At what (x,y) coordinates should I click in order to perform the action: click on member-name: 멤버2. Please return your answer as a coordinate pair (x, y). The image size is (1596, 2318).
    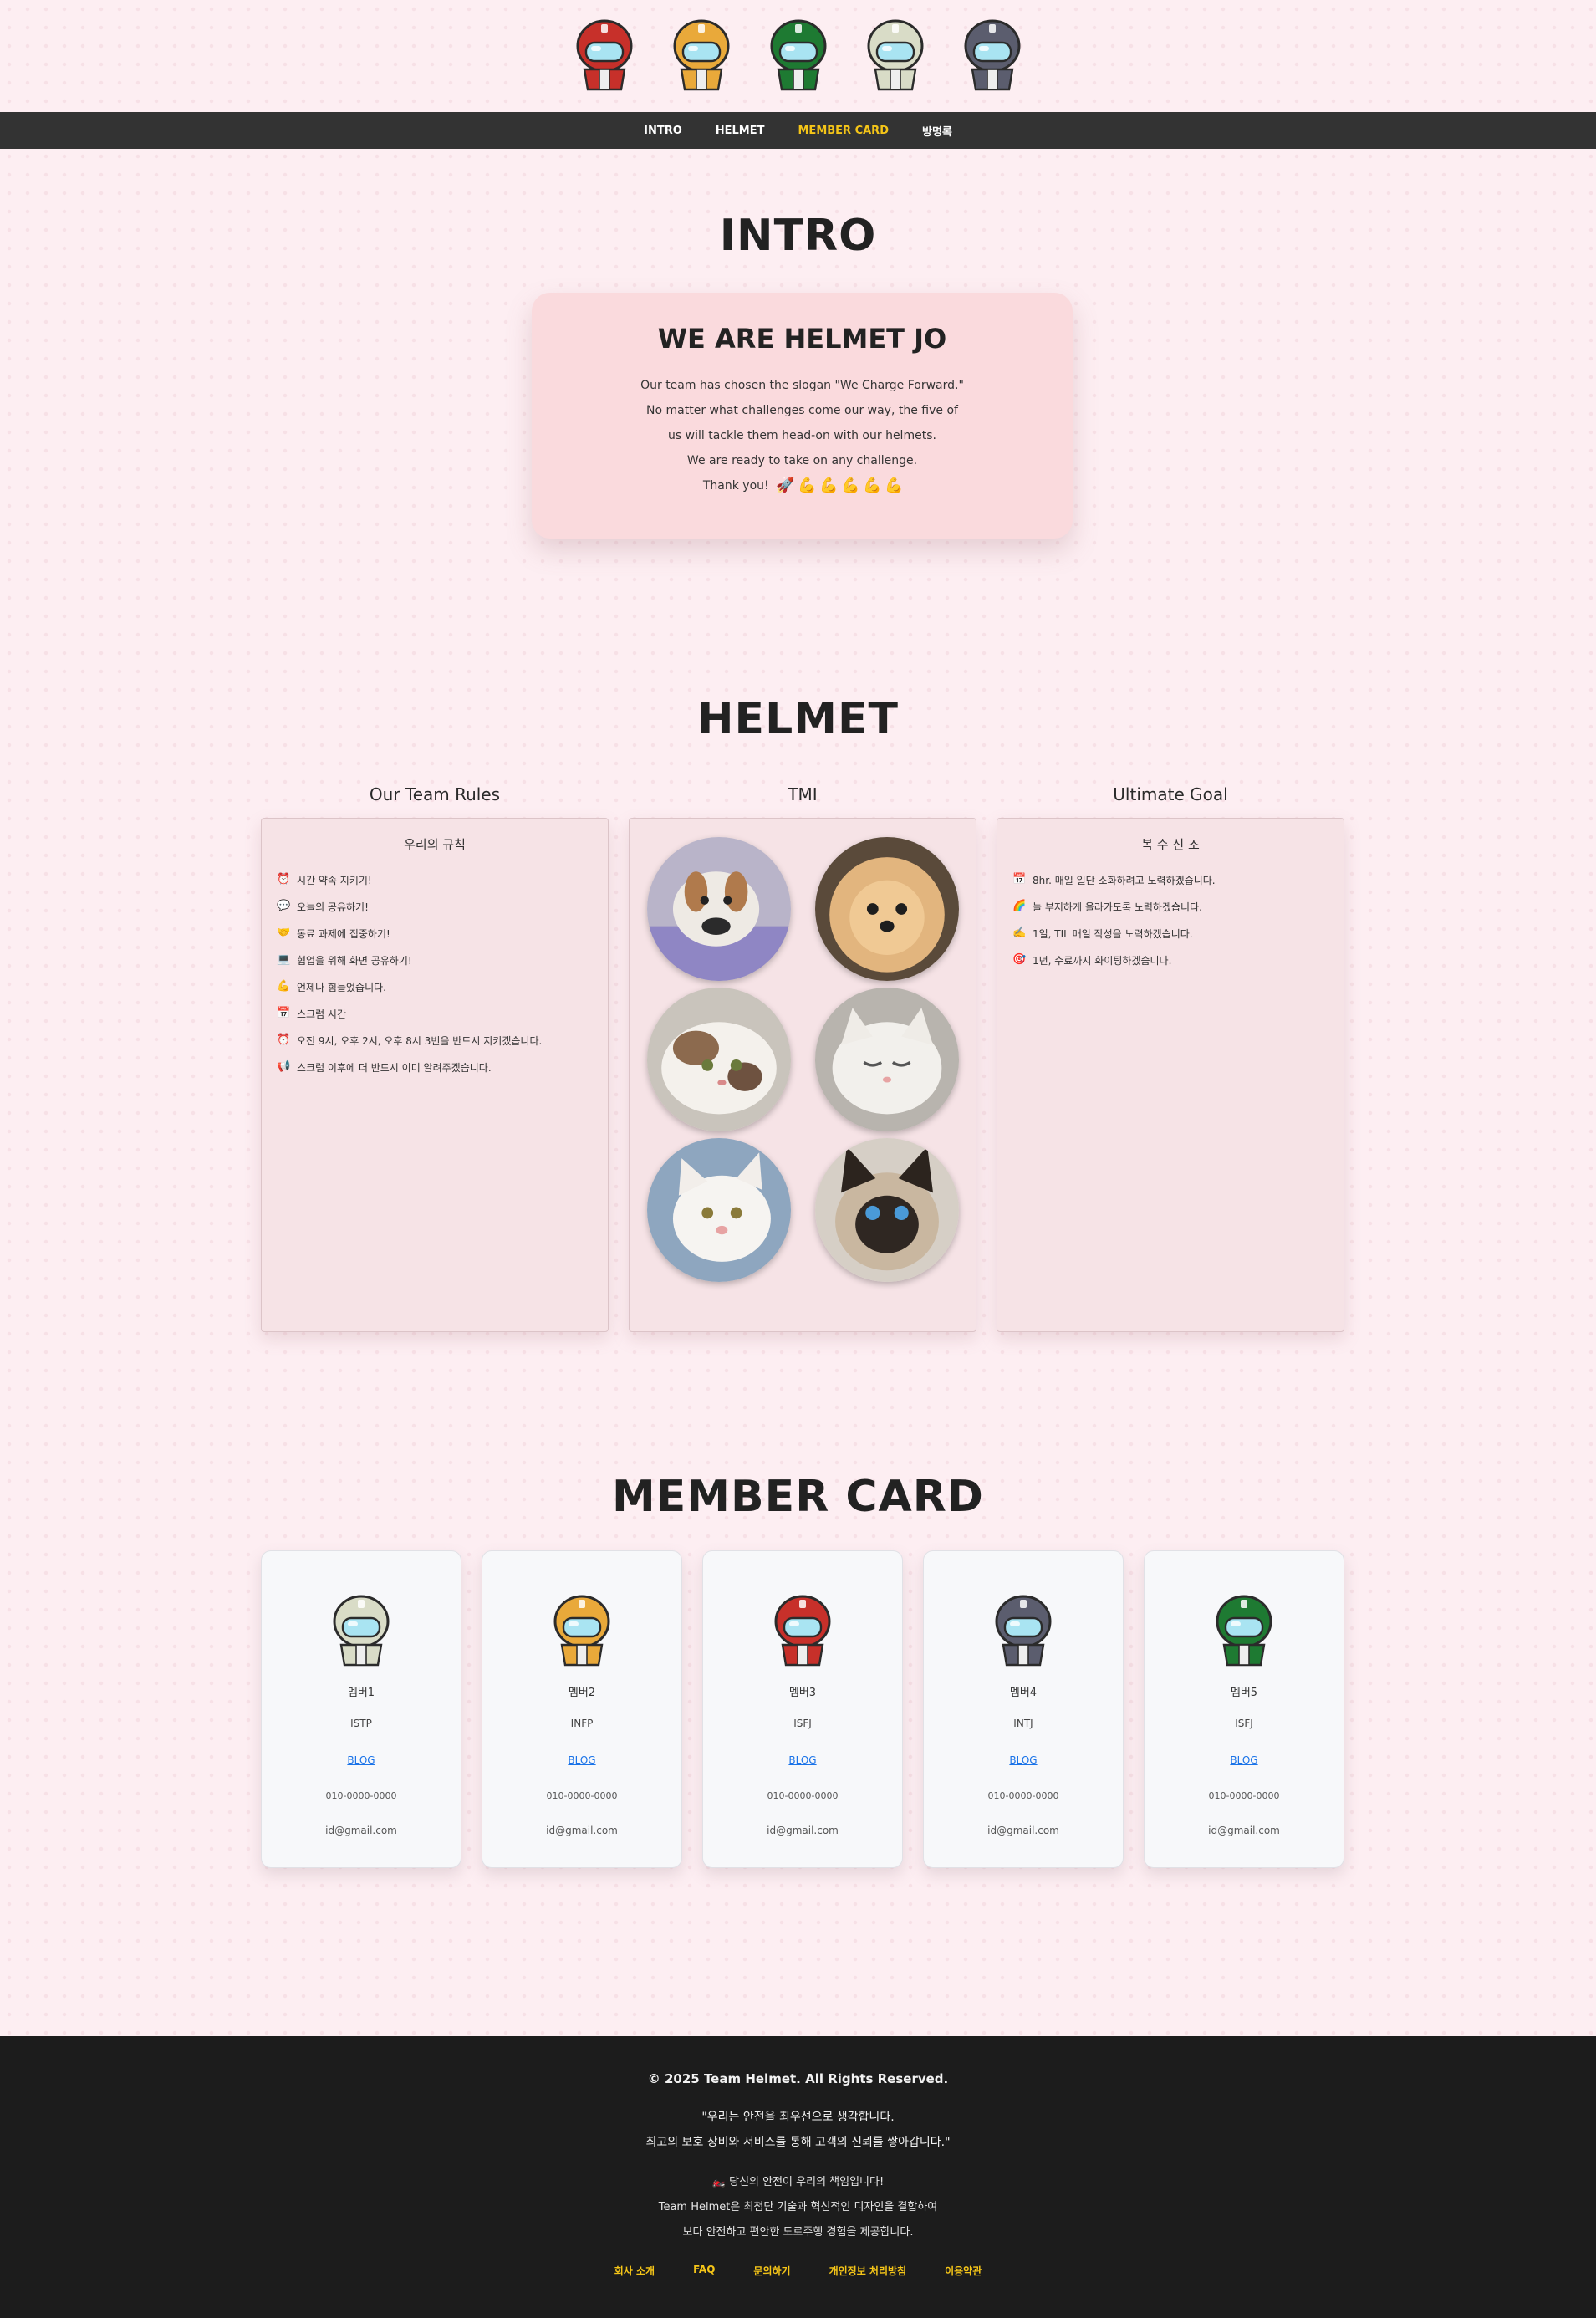
    Looking at the image, I should click on (582, 1693).